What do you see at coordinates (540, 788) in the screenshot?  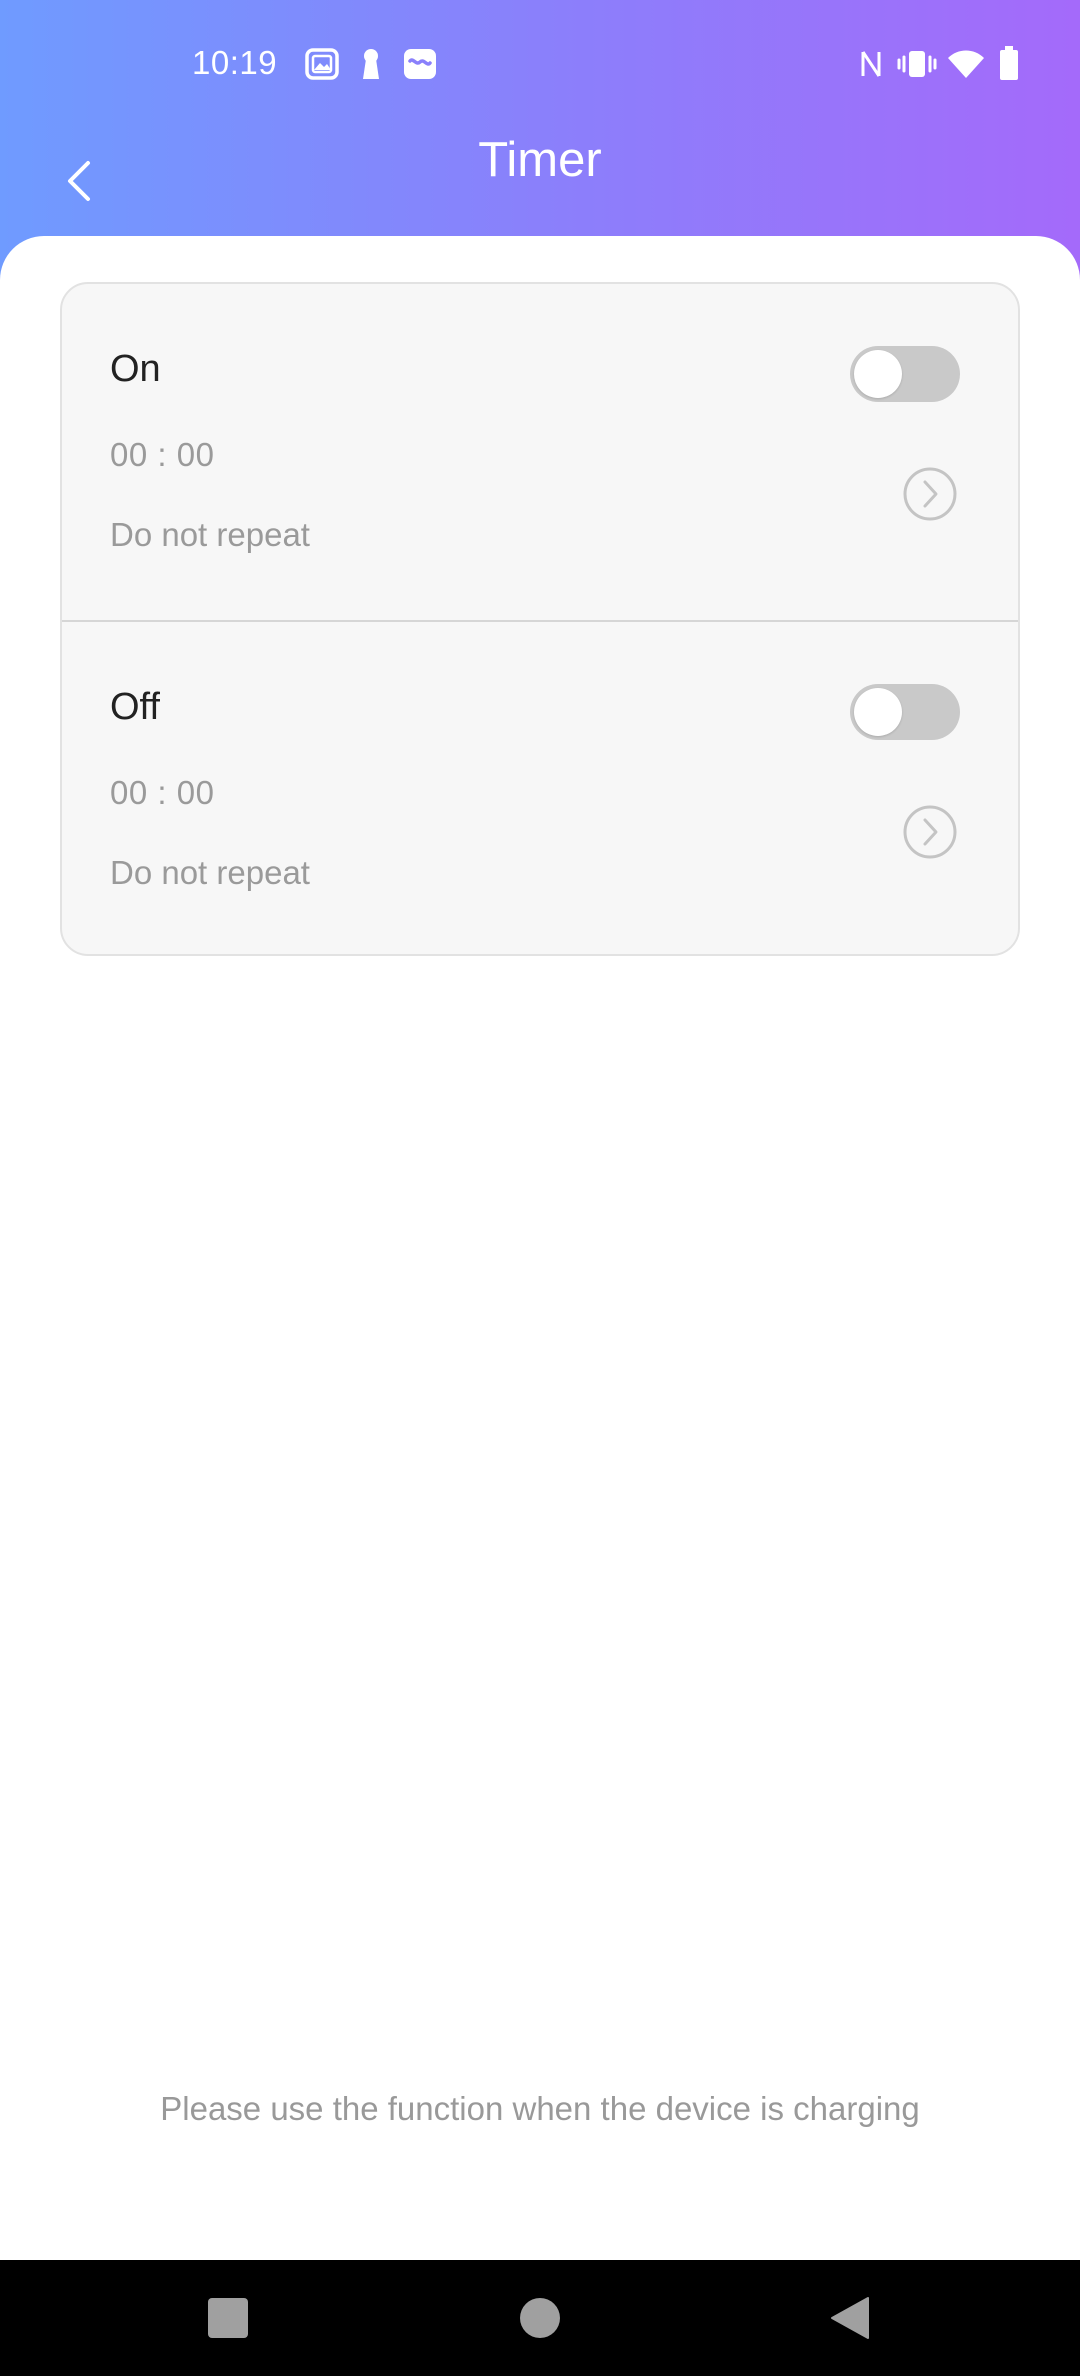 I see `timer-row-off: Off 00 : 00 Do not repeat` at bounding box center [540, 788].